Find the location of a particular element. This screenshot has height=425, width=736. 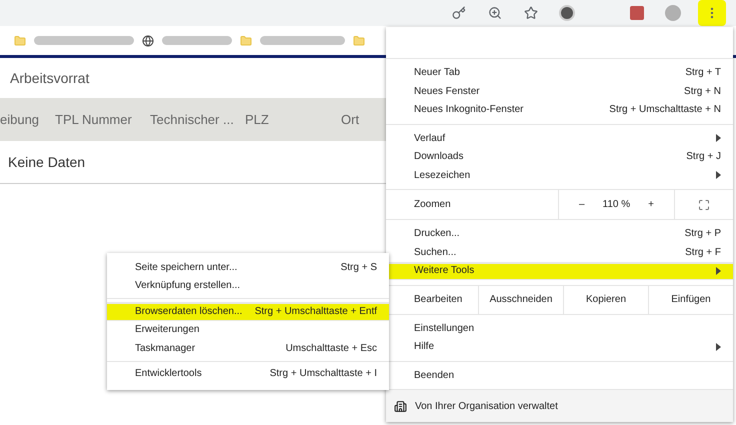

menu-item: Verlauf is located at coordinates (559, 138).